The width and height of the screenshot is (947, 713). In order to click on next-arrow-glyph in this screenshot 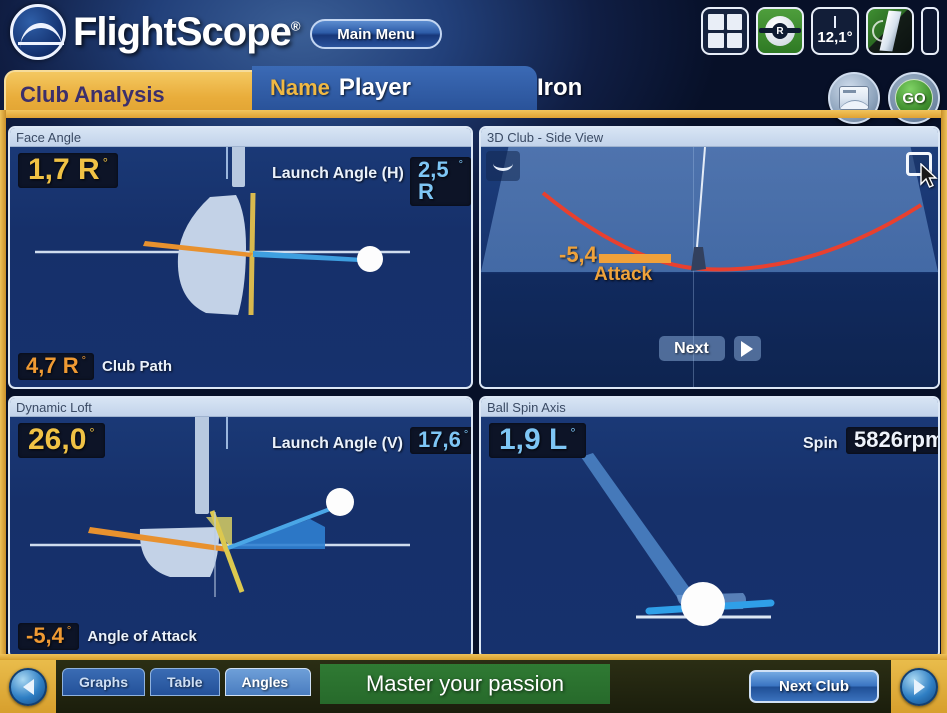, I will do `click(919, 686)`.